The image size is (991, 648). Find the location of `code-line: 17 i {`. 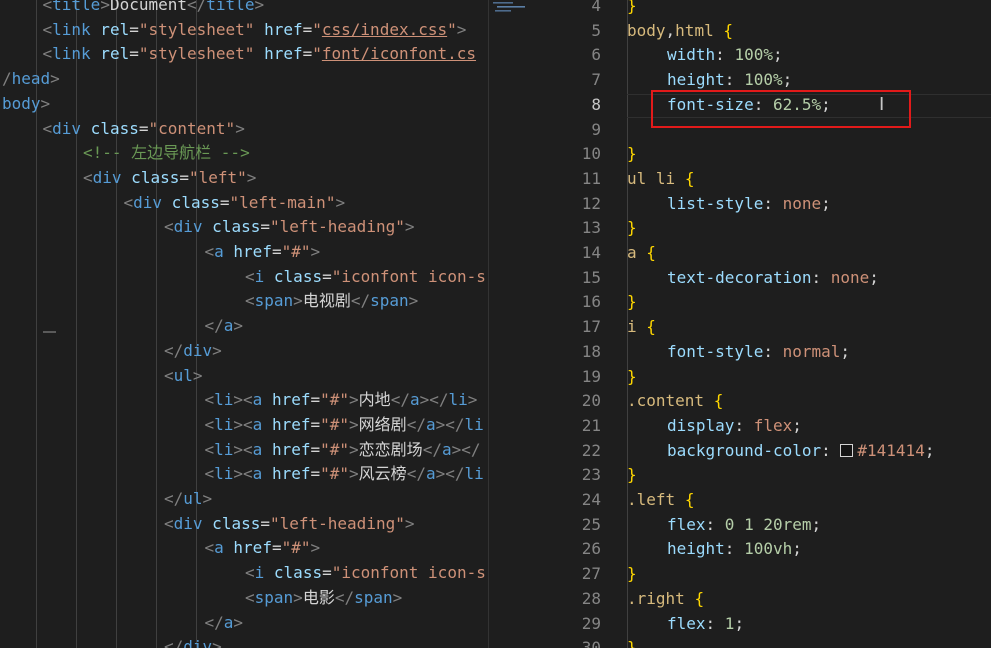

code-line: 17 i { is located at coordinates (740, 327).